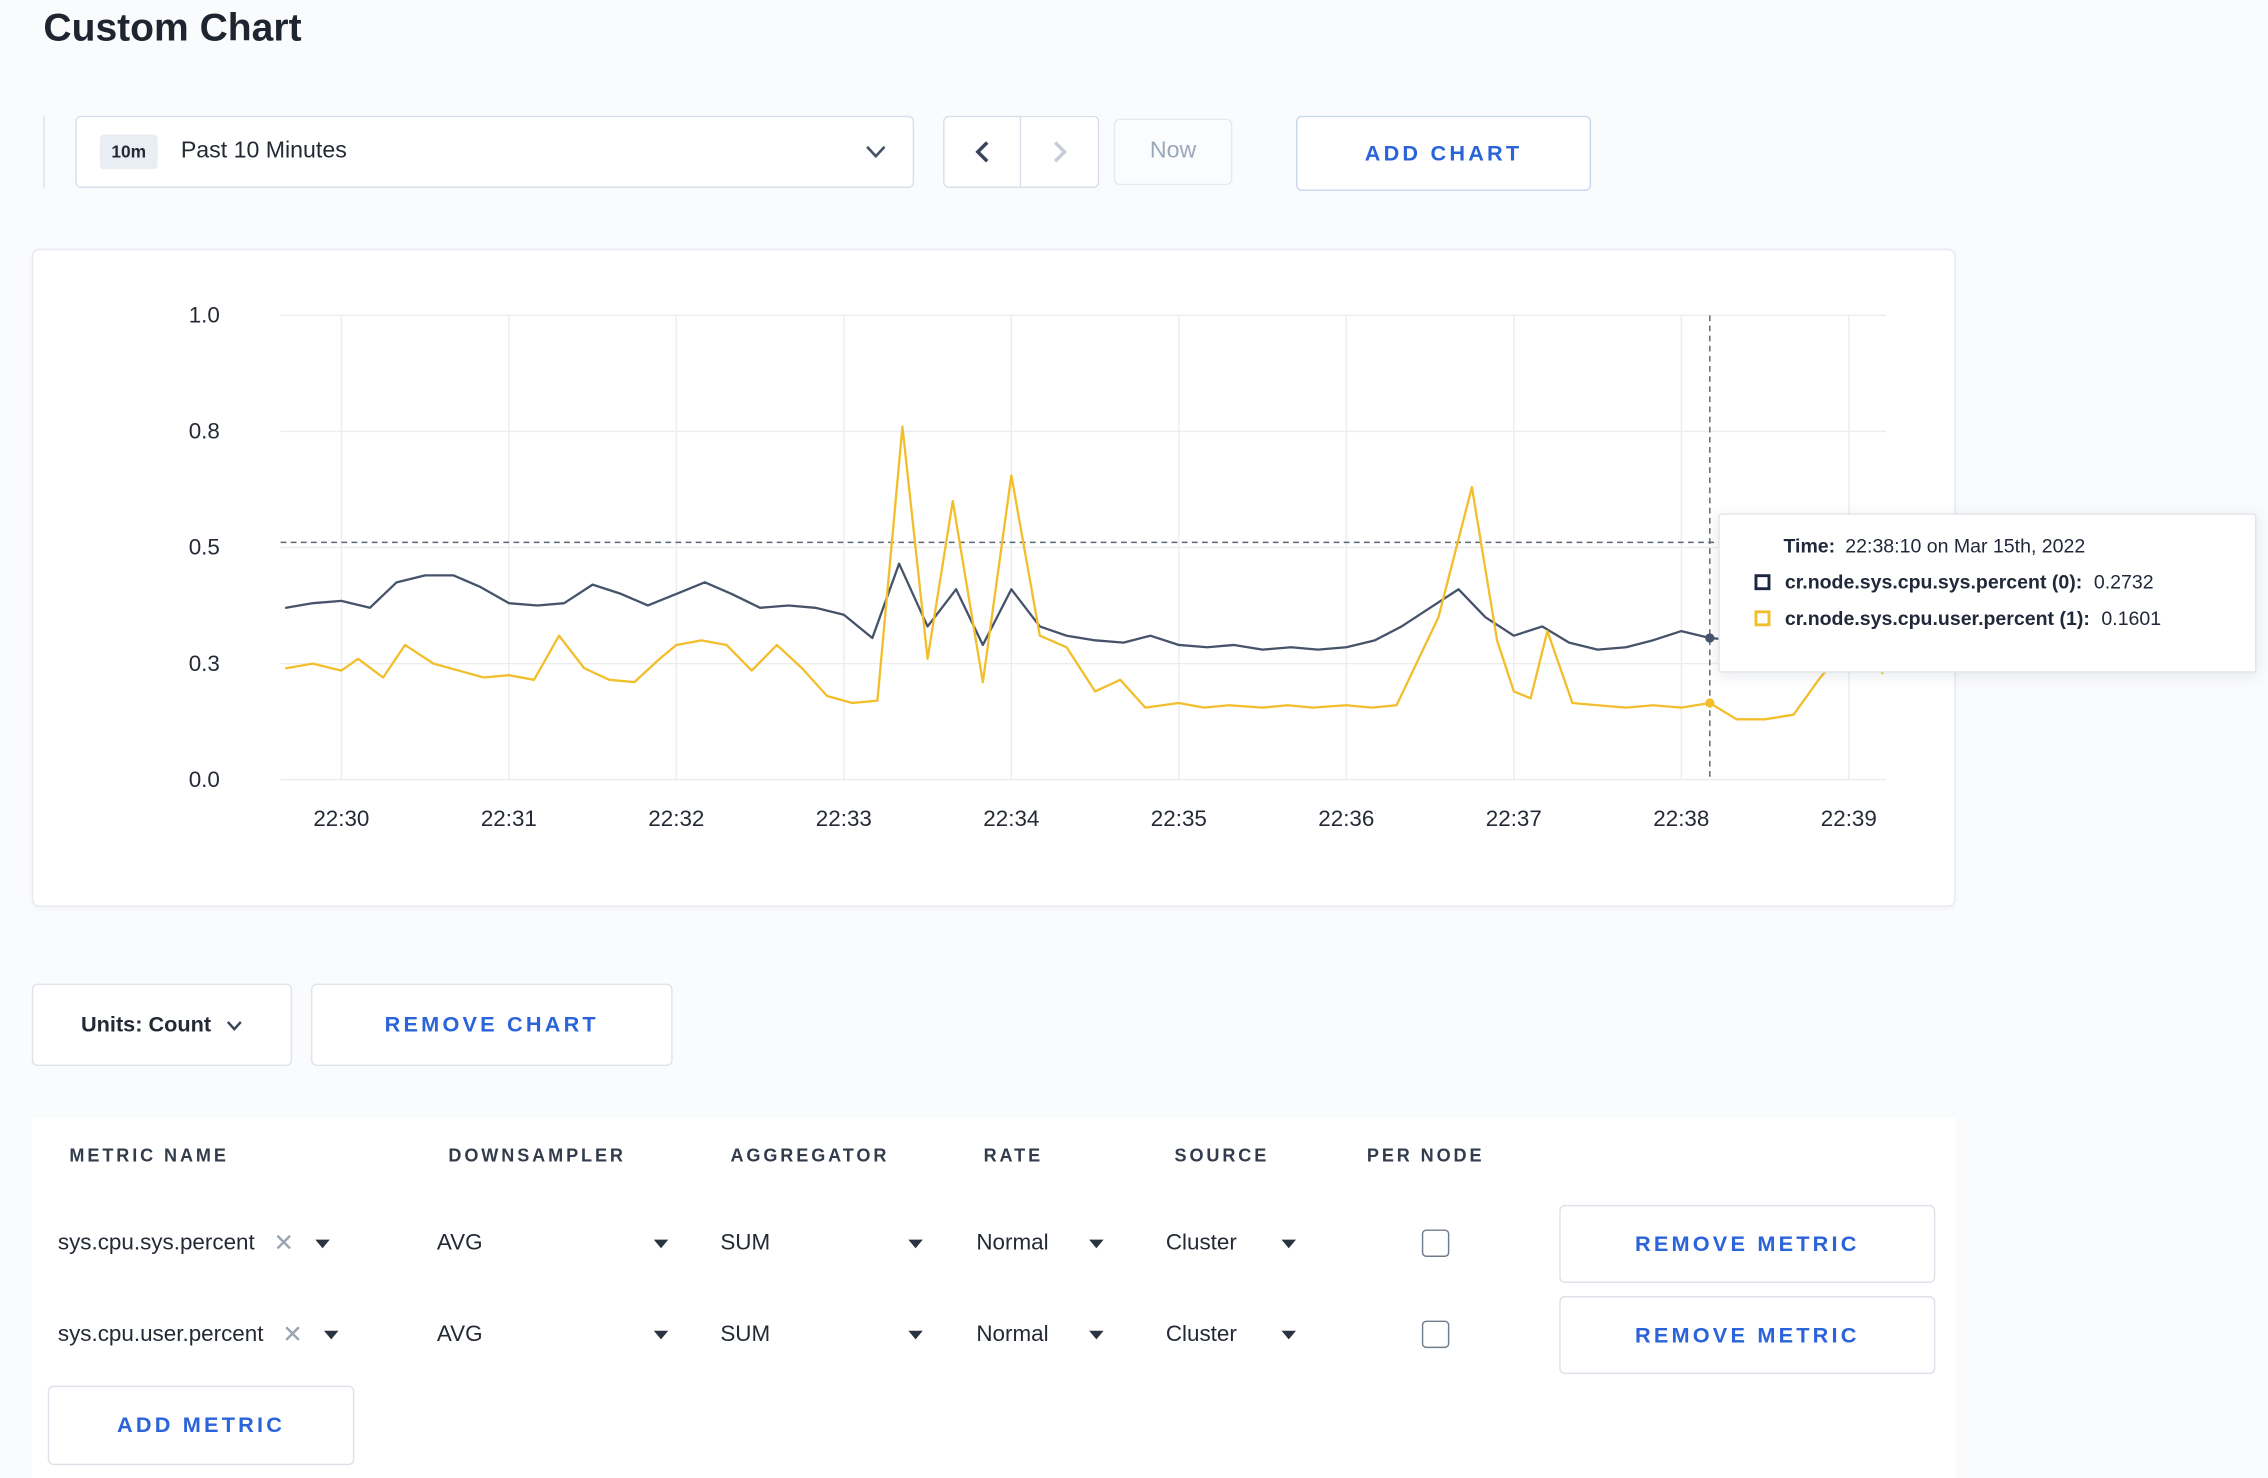 Image resolution: width=2268 pixels, height=1478 pixels. What do you see at coordinates (201, 1425) in the screenshot?
I see `add-metric-button: ADD METRIC` at bounding box center [201, 1425].